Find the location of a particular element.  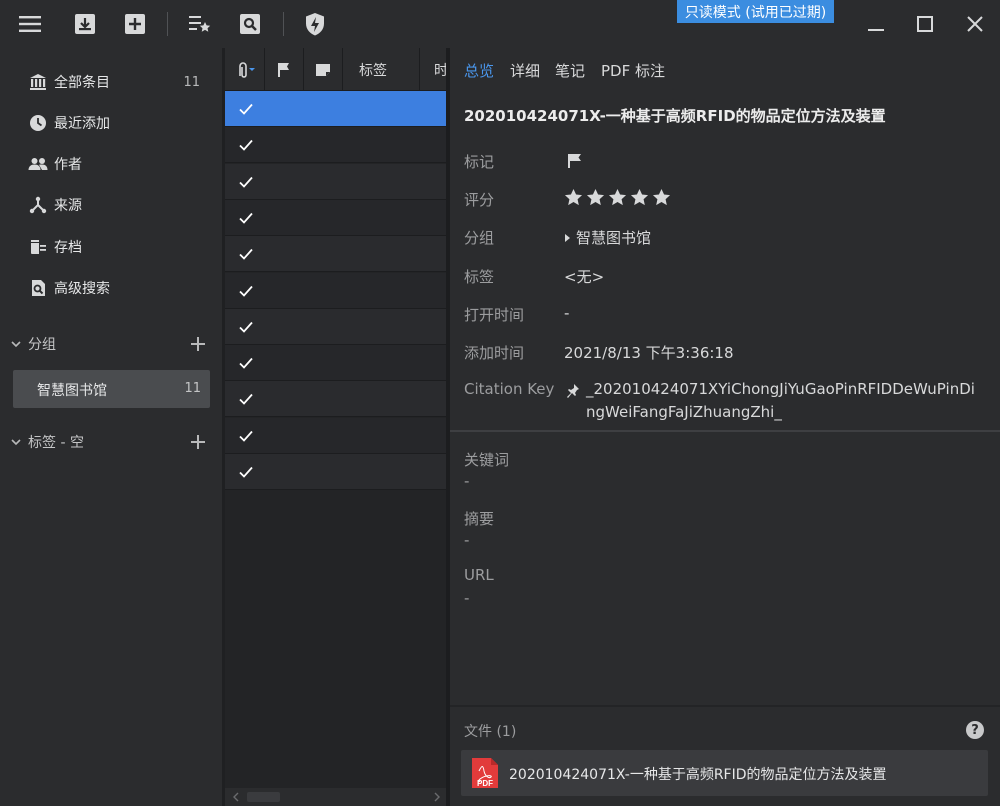

pdf-type-label: PDF is located at coordinates (485, 783).